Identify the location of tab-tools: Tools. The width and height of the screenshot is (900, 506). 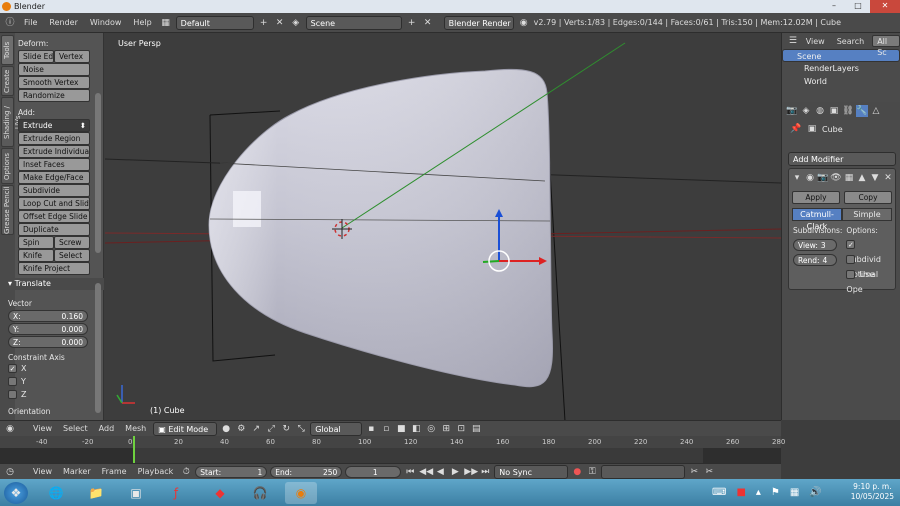
(7, 50).